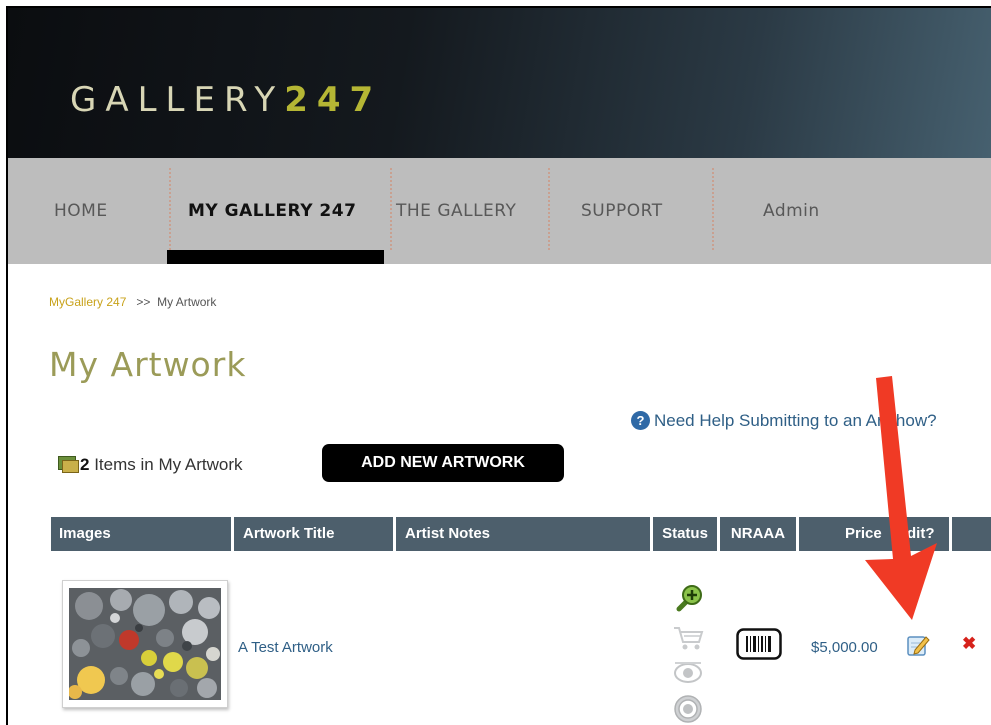 The width and height of the screenshot is (991, 725). Describe the element at coordinates (791, 211) in the screenshot. I see `nav-admin: Admin` at that location.